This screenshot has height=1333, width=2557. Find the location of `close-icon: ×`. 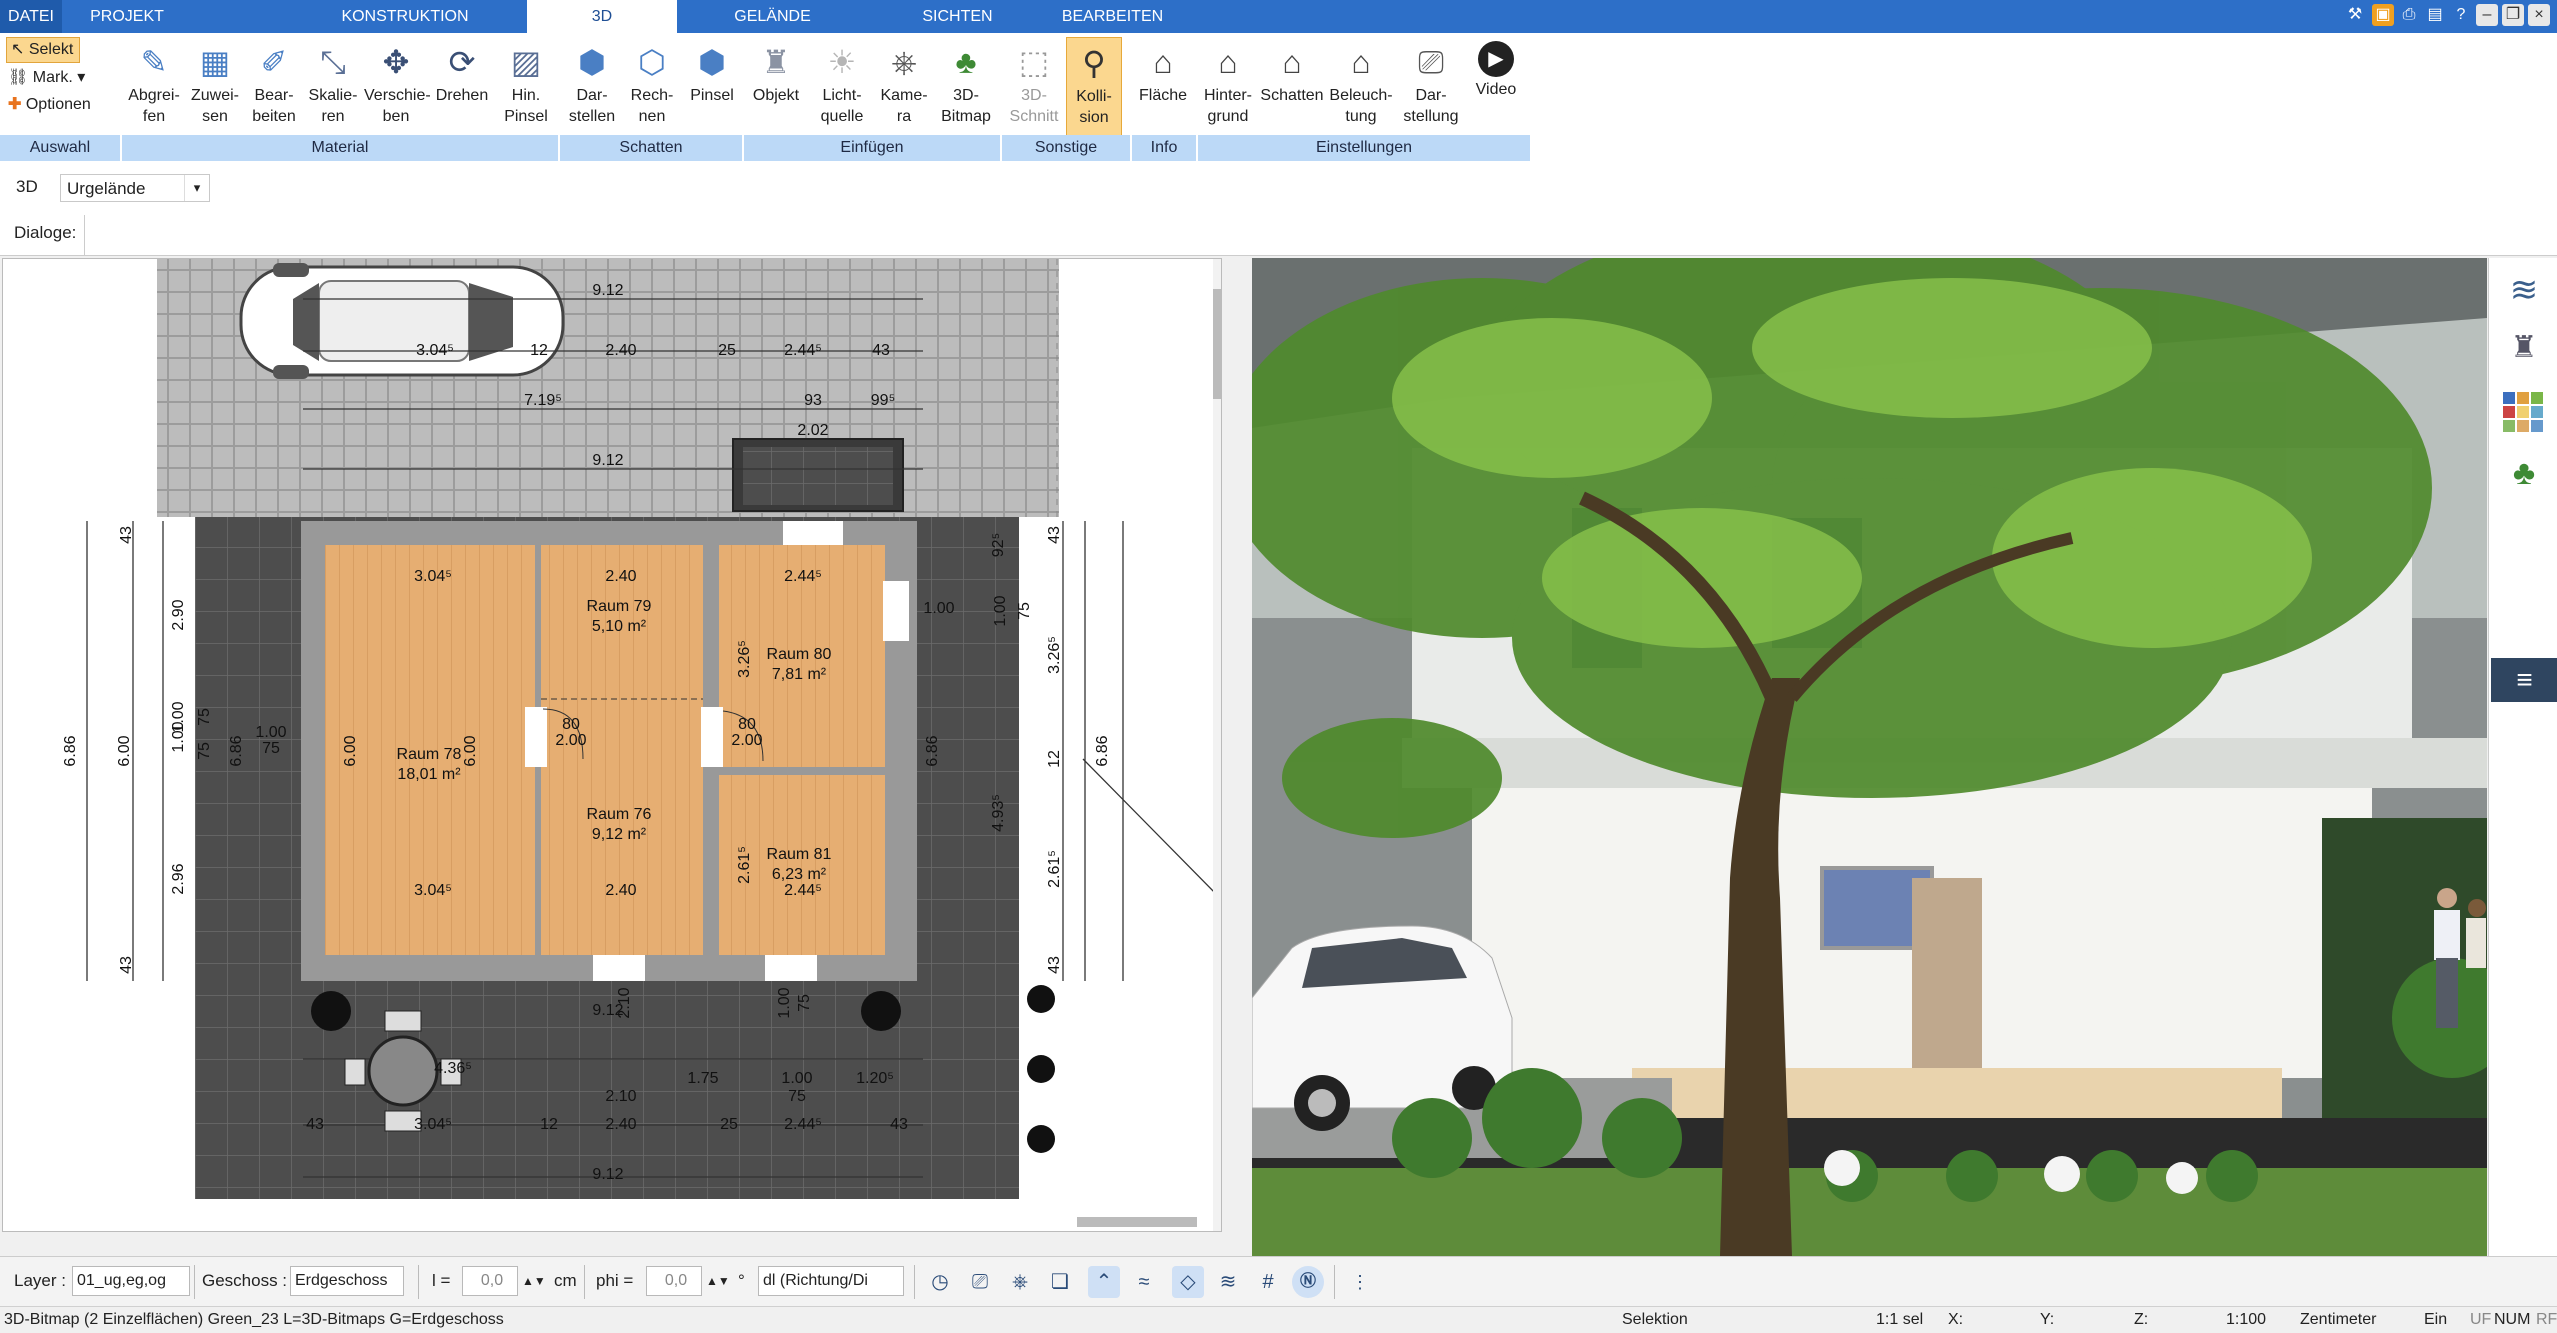

close-icon: × is located at coordinates (2539, 15).